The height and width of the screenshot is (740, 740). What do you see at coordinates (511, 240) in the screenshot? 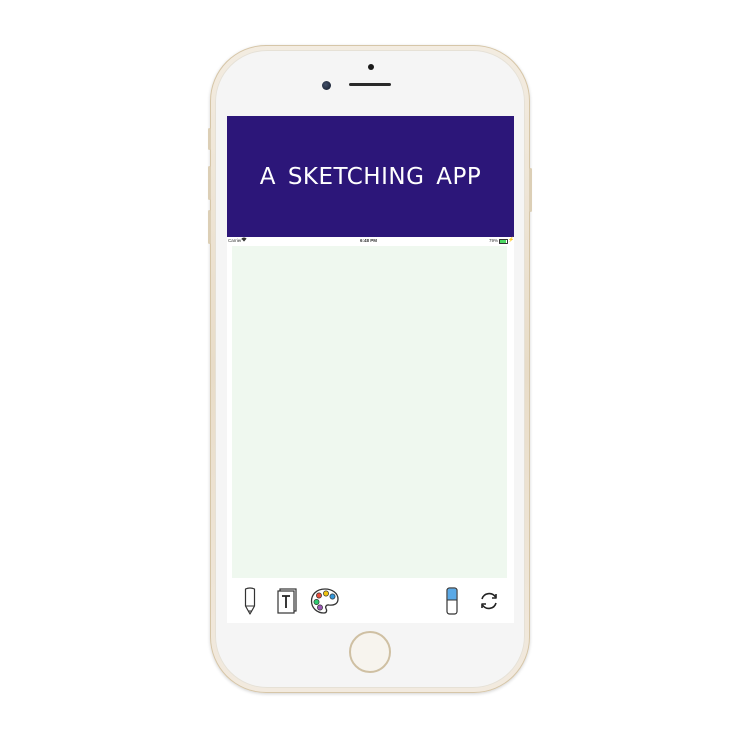
I see `charging-icon: ⚡` at bounding box center [511, 240].